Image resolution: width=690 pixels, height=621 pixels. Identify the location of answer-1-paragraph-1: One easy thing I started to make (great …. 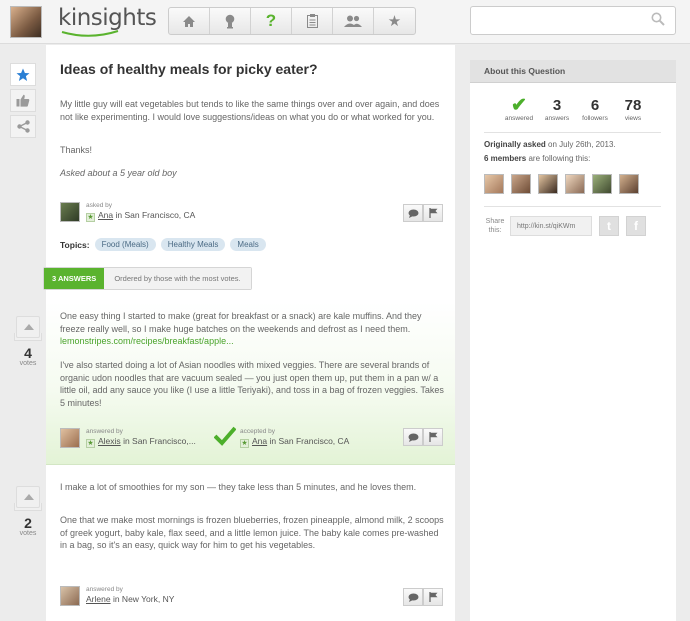
(252, 329).